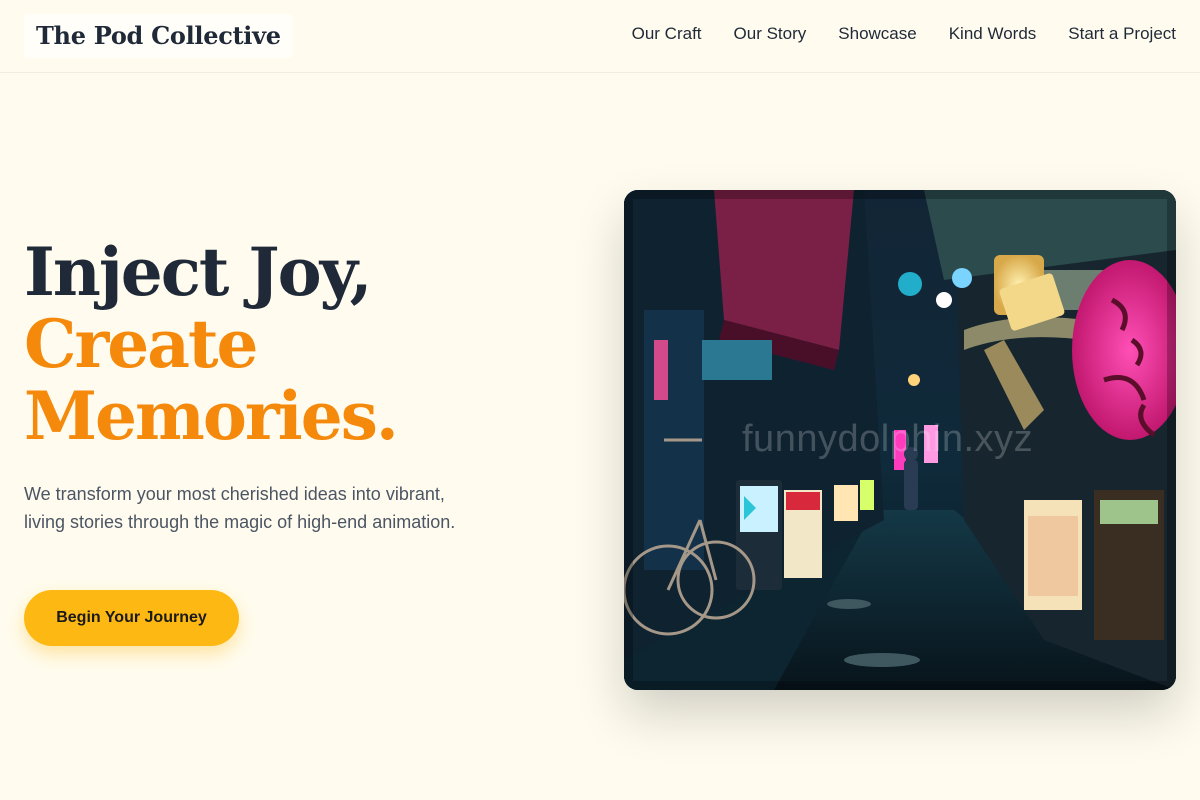  What do you see at coordinates (888, 439) in the screenshot?
I see `image-watermark: funnydolphin.xyz` at bounding box center [888, 439].